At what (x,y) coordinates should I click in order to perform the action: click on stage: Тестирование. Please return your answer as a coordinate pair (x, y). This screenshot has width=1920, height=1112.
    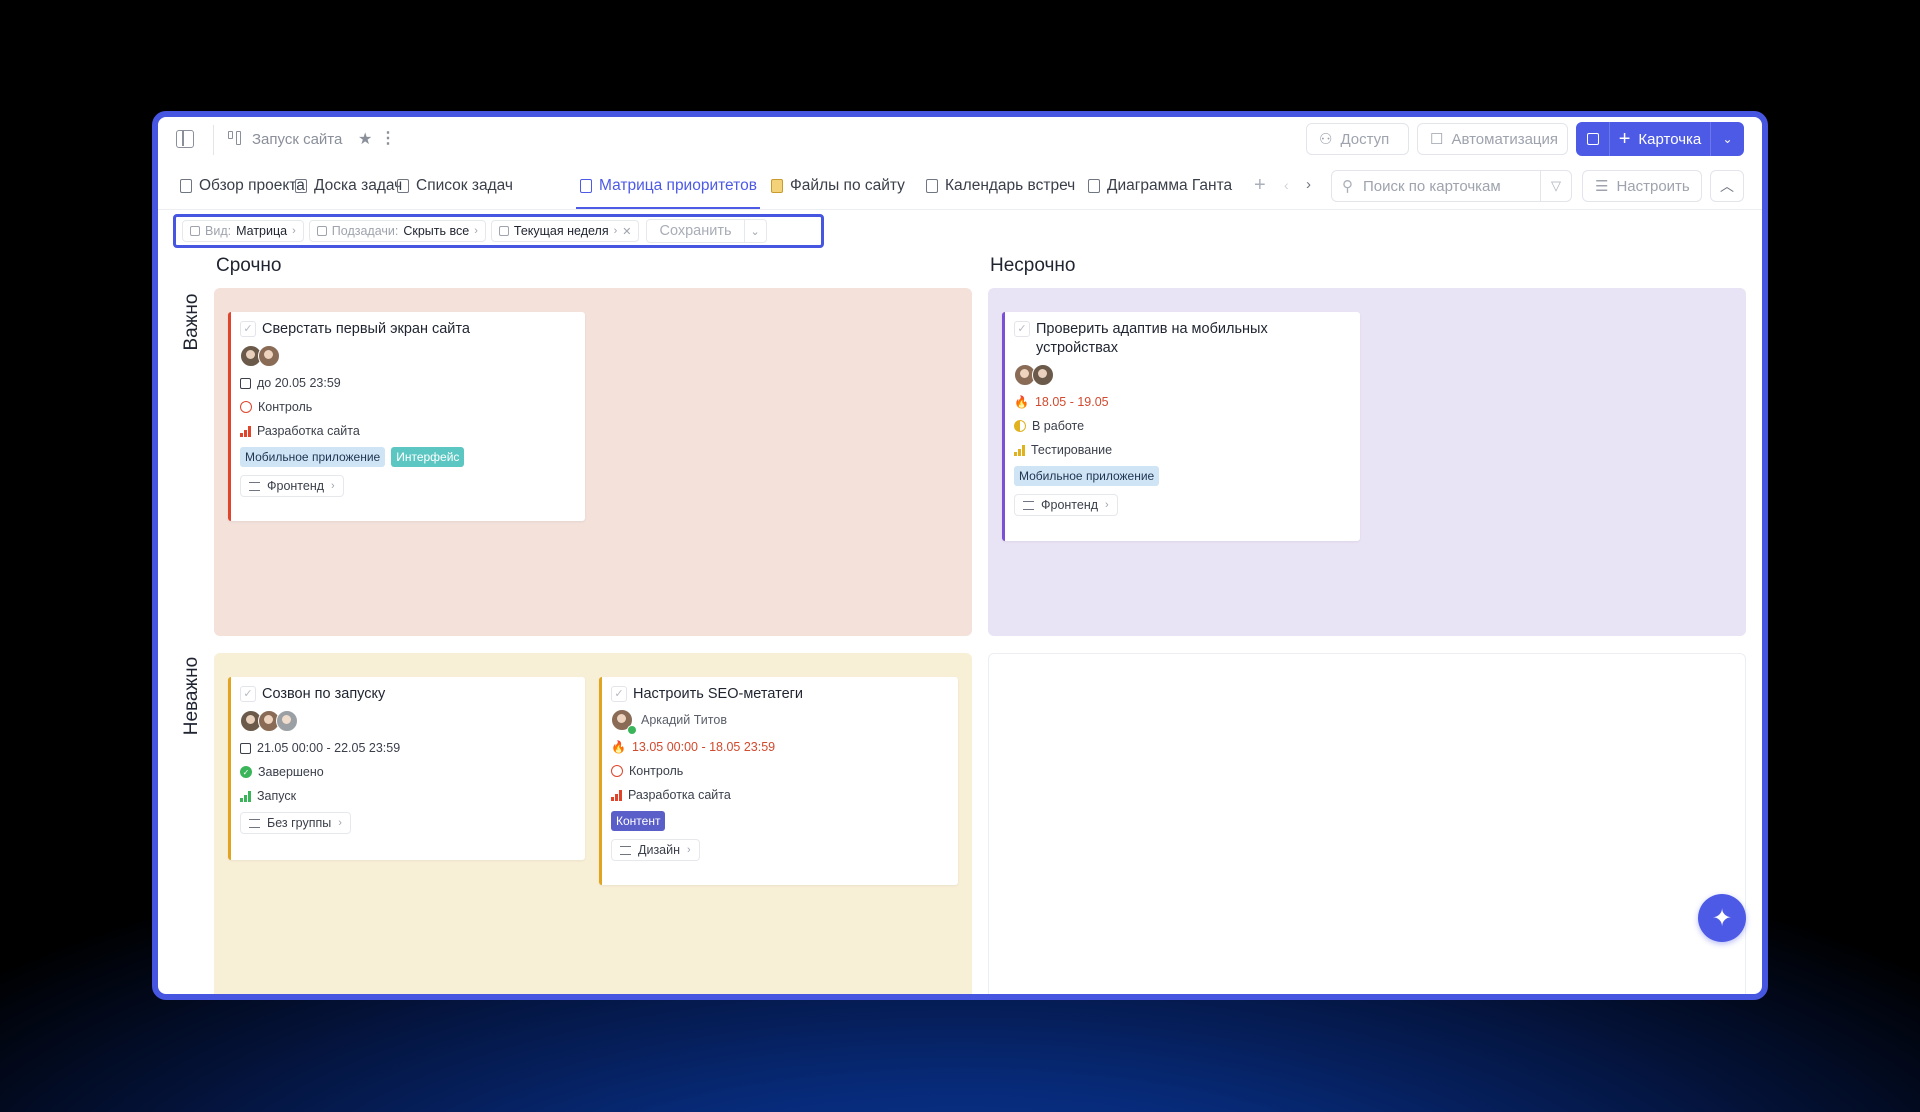
    Looking at the image, I should click on (1182, 450).